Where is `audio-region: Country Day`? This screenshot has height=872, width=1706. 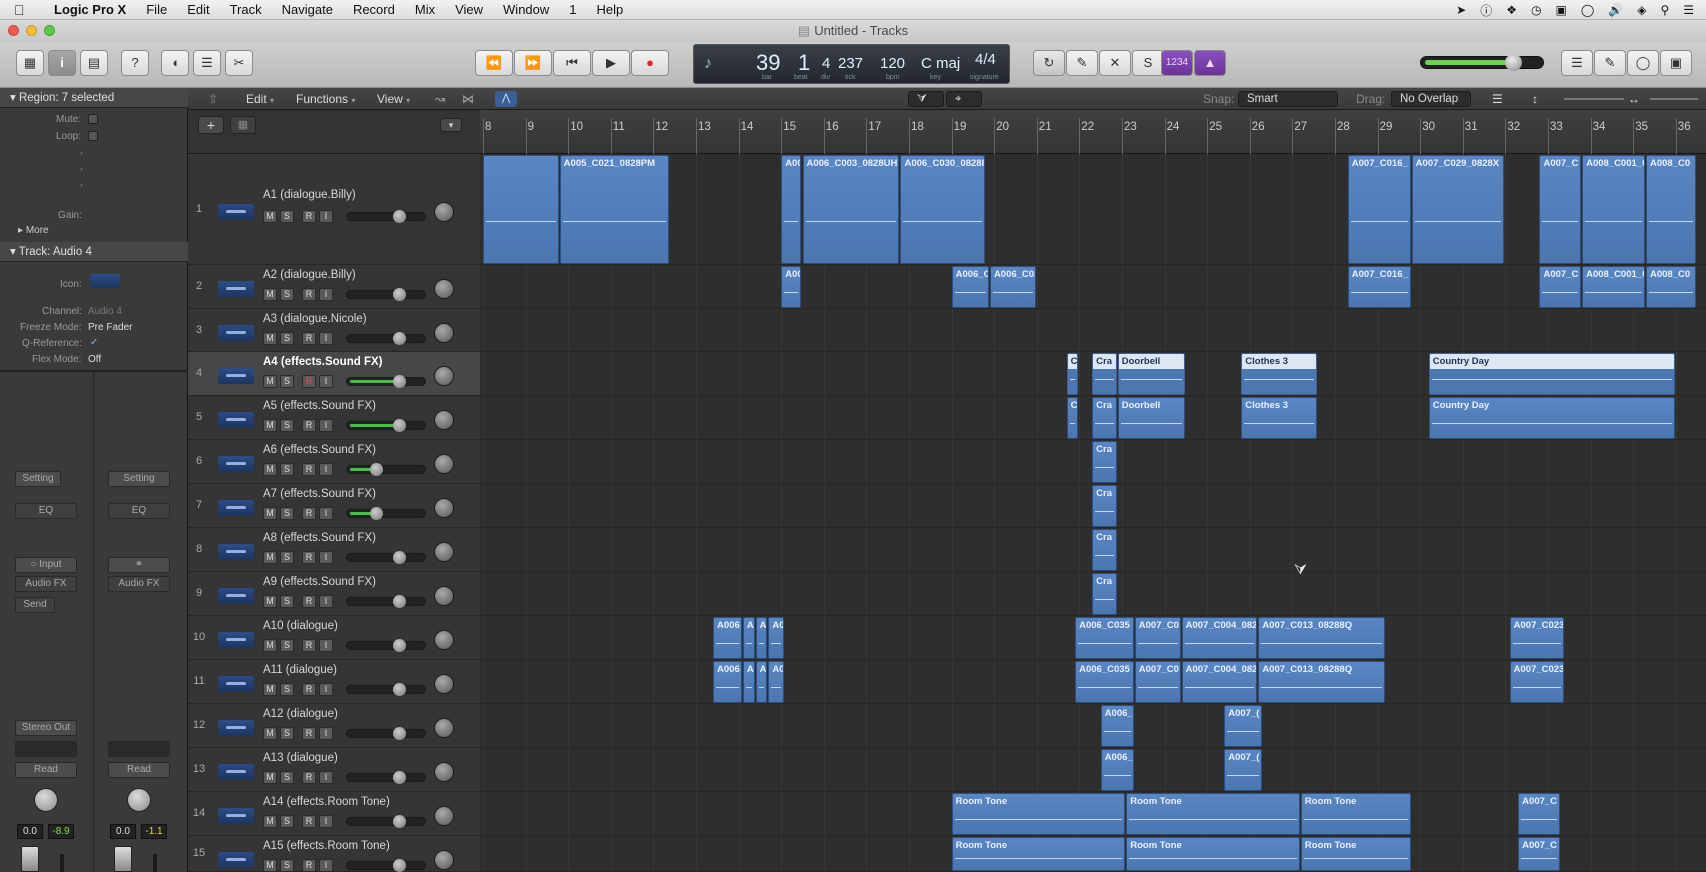
audio-region: Country Day is located at coordinates (1551, 418).